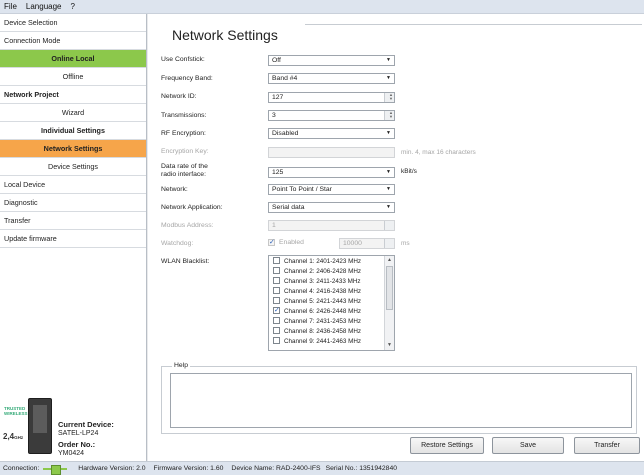 Image resolution: width=644 pixels, height=475 pixels. What do you see at coordinates (177, 243) in the screenshot?
I see `watchdog-label: Watchdog:` at bounding box center [177, 243].